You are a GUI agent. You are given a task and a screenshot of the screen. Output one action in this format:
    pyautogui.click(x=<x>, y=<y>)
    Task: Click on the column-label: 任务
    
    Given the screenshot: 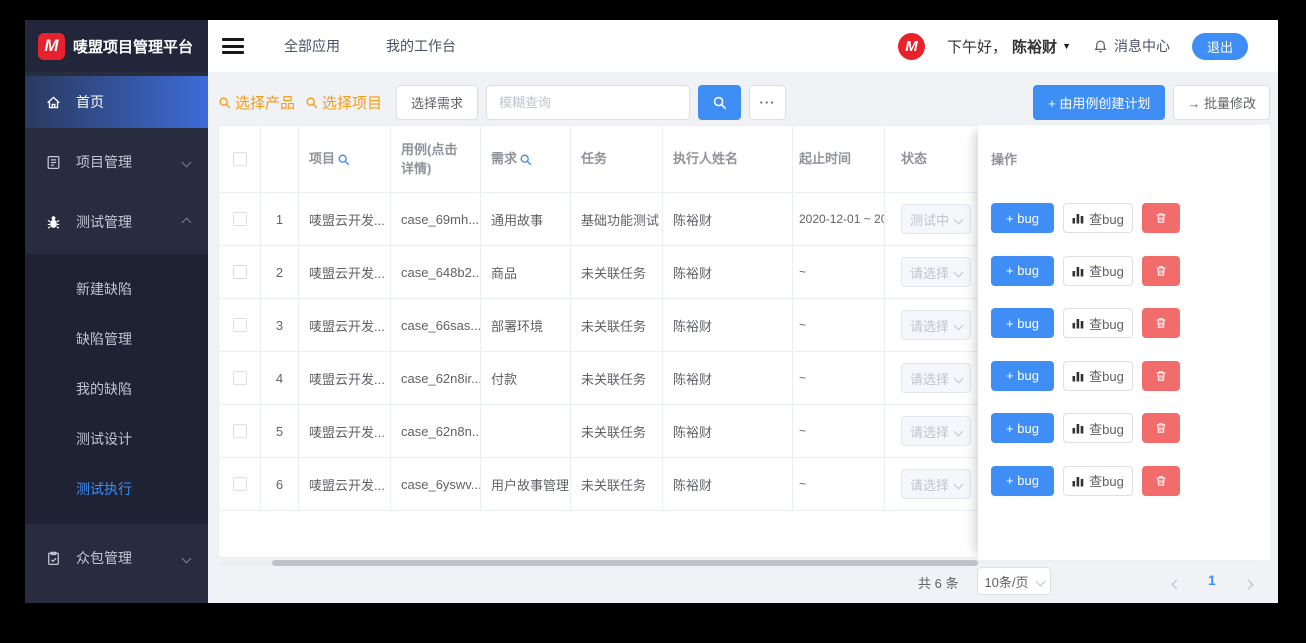 What is the action you would take?
    pyautogui.click(x=594, y=159)
    